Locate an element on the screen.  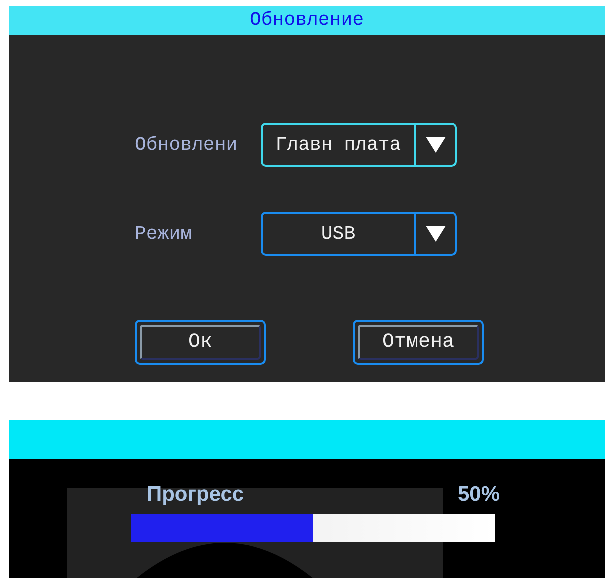
dropdown-value: Главн плата is located at coordinates (338, 145).